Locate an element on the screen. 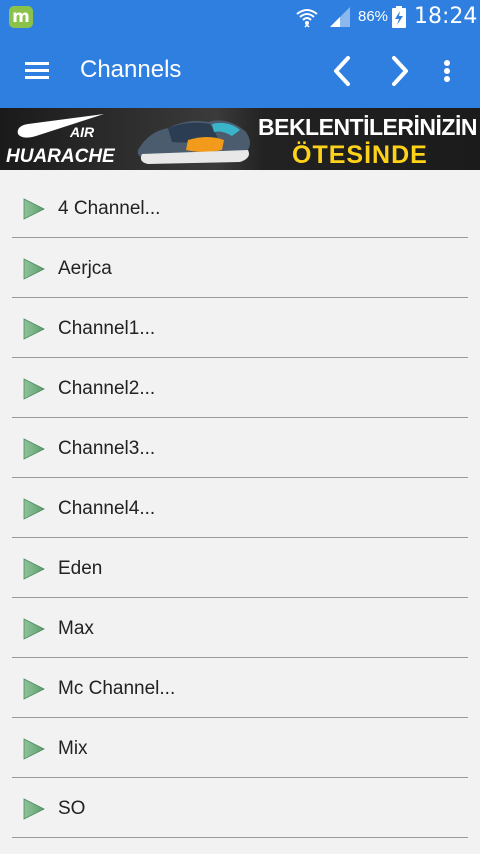  ad-banner: AIR HUARACHE BEKLENTİLERİNİZİN ÖTESİNDE is located at coordinates (240, 139).